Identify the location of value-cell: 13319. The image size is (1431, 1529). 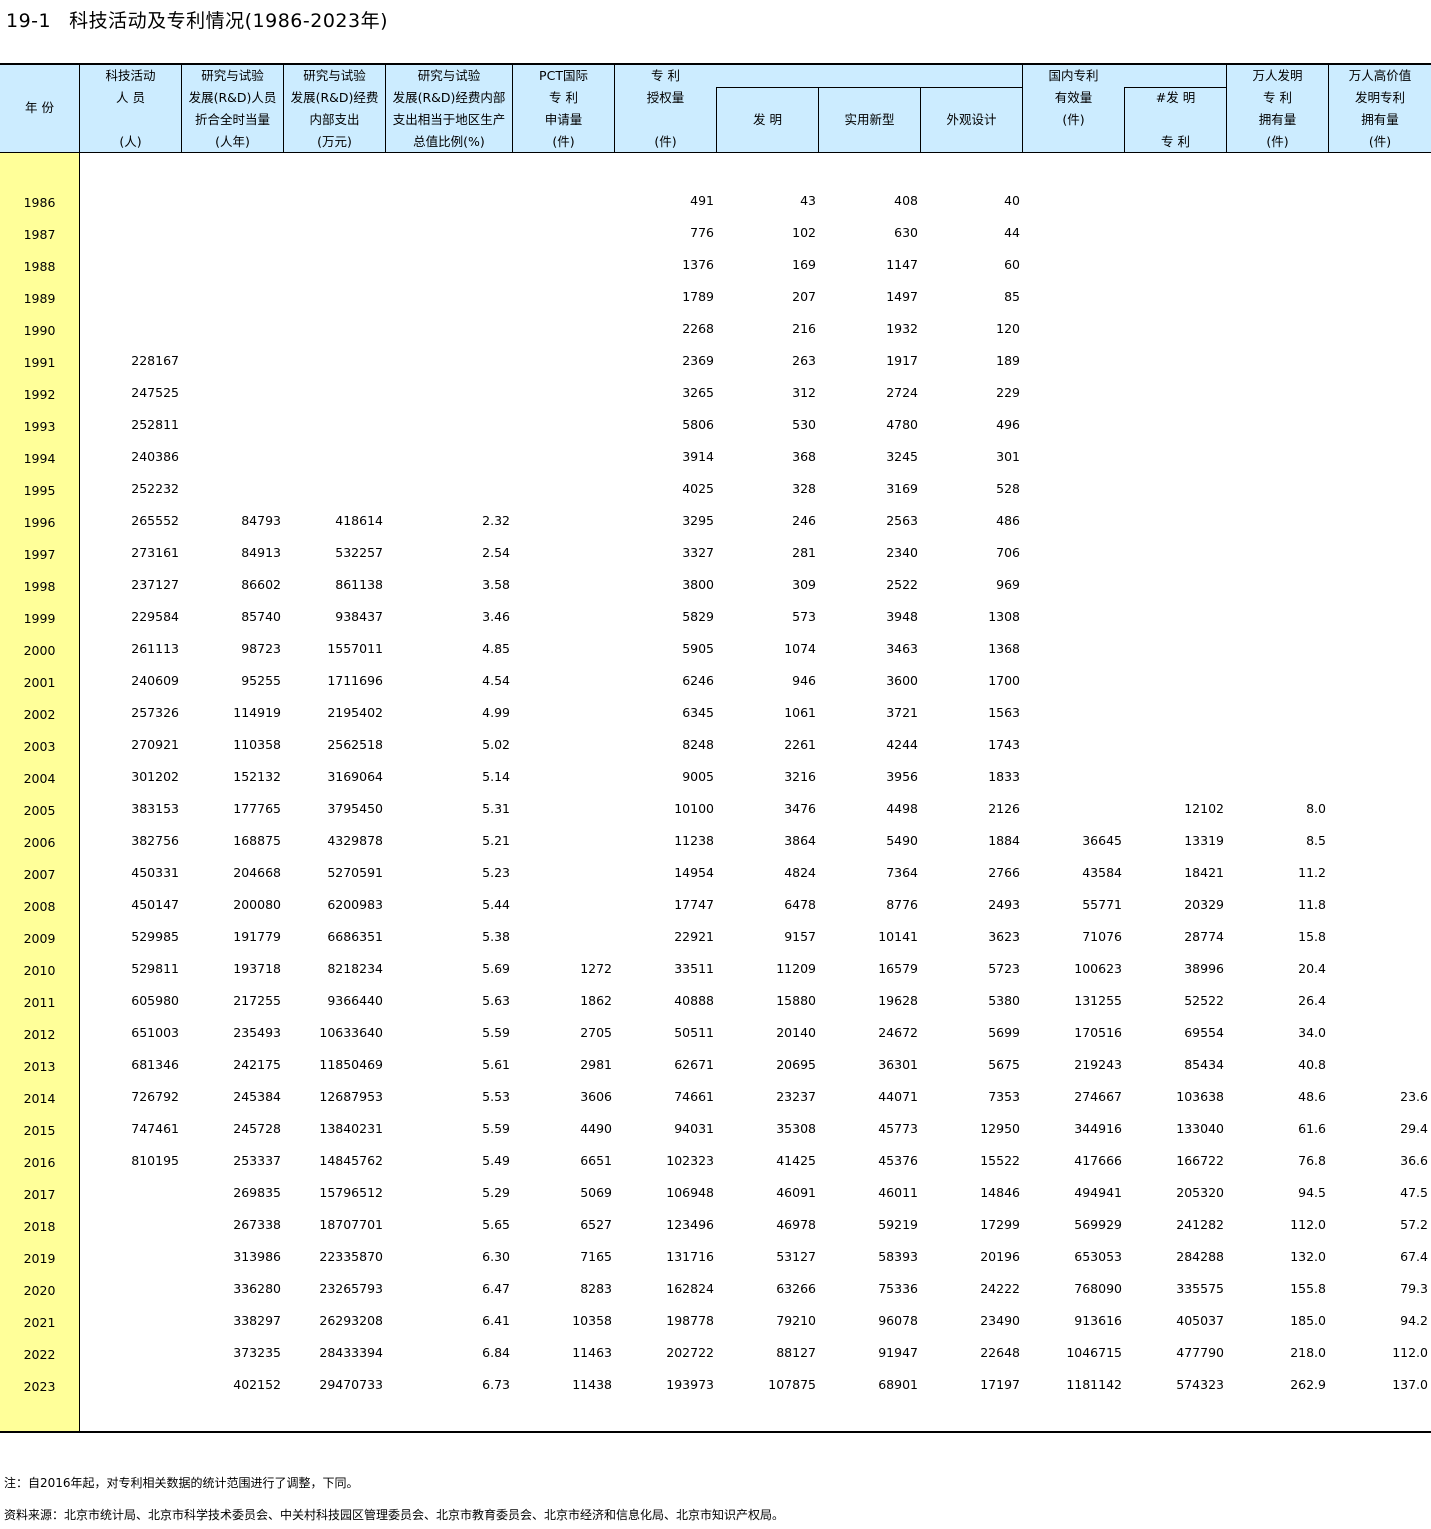
(1204, 840).